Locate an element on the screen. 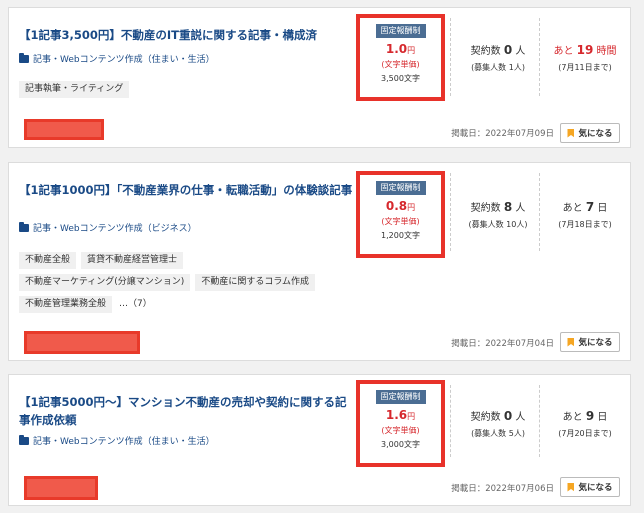 This screenshot has height=513, width=644. contract-count: 契約数 0 人 (募集人数 1人) is located at coordinates (498, 57).